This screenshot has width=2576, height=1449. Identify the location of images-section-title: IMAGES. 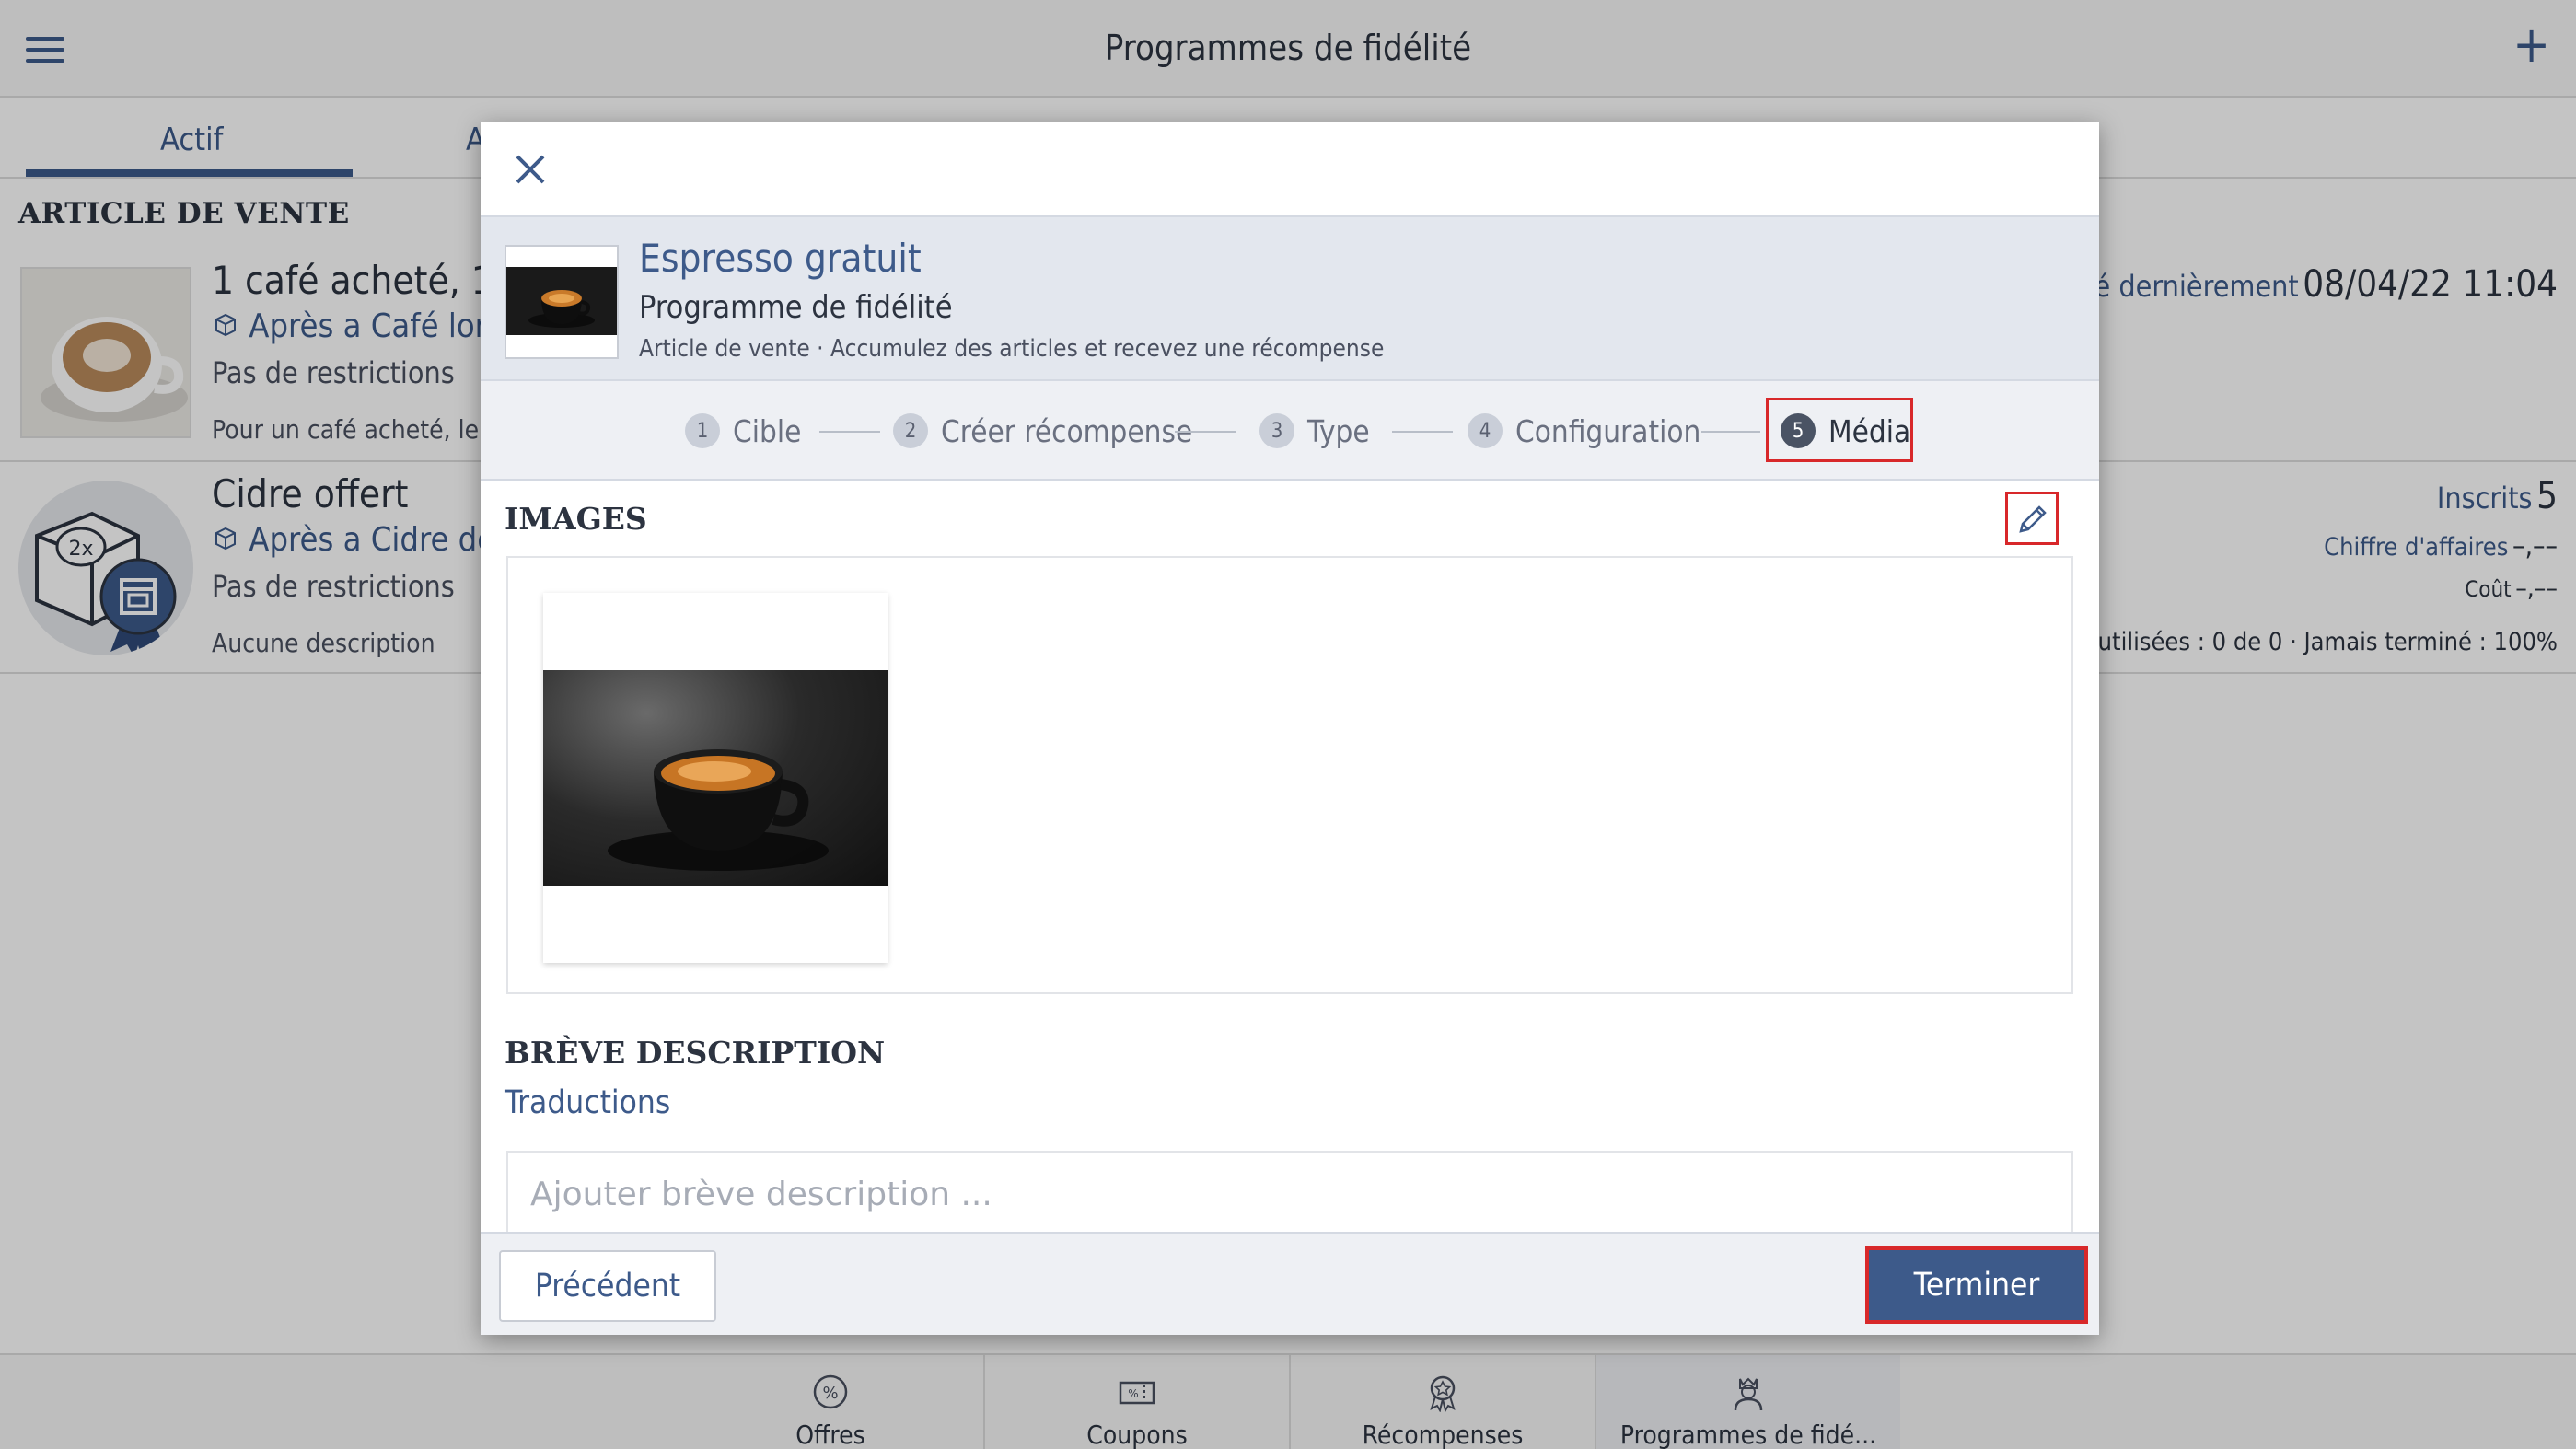
(576, 519).